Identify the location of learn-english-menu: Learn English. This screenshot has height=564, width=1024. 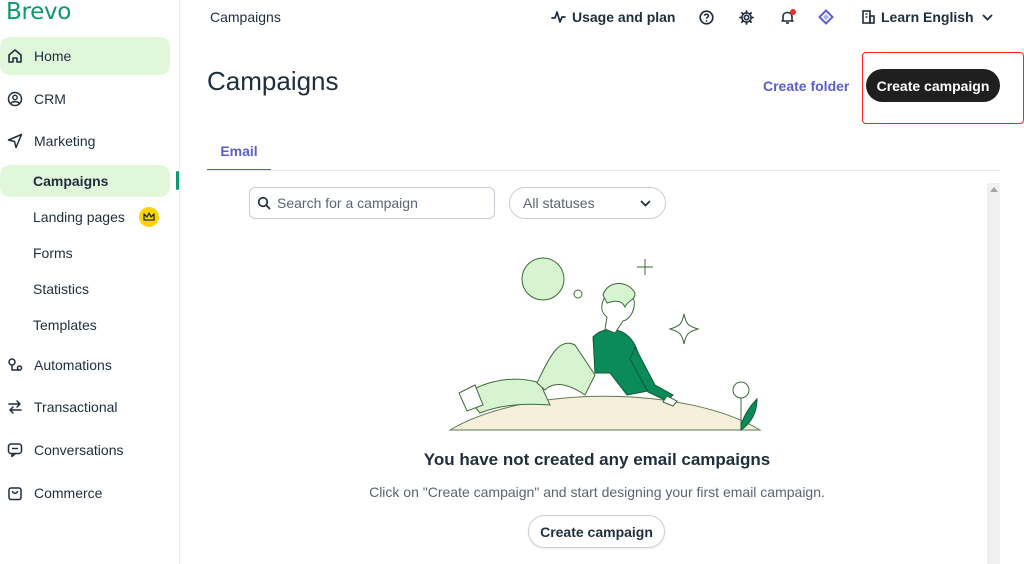
(927, 17).